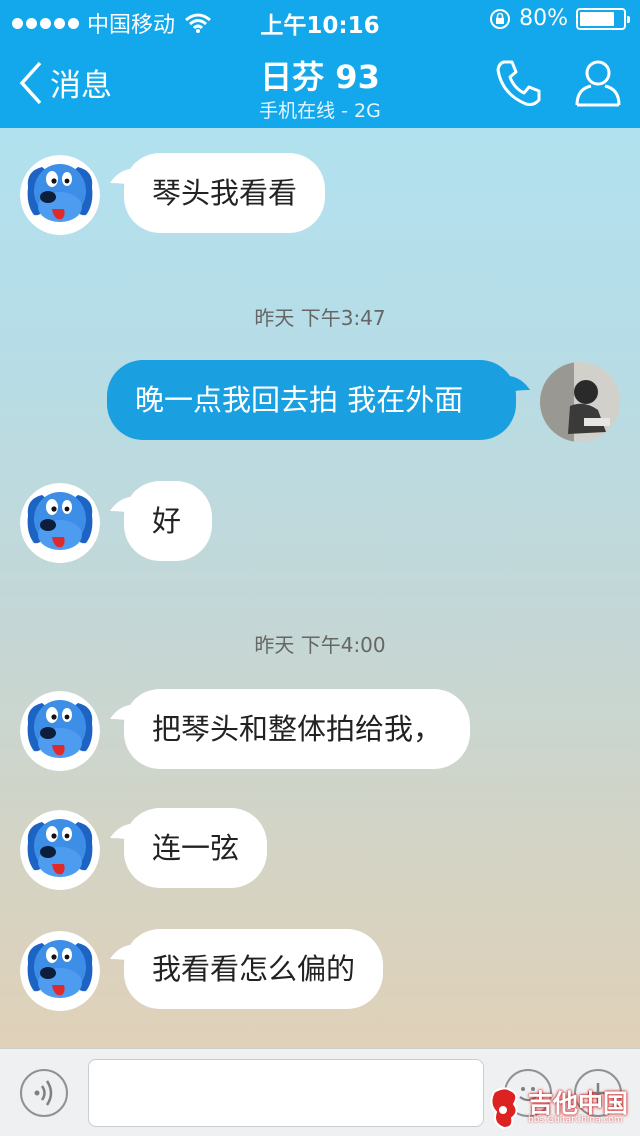  I want to click on message-input, so click(286, 1093).